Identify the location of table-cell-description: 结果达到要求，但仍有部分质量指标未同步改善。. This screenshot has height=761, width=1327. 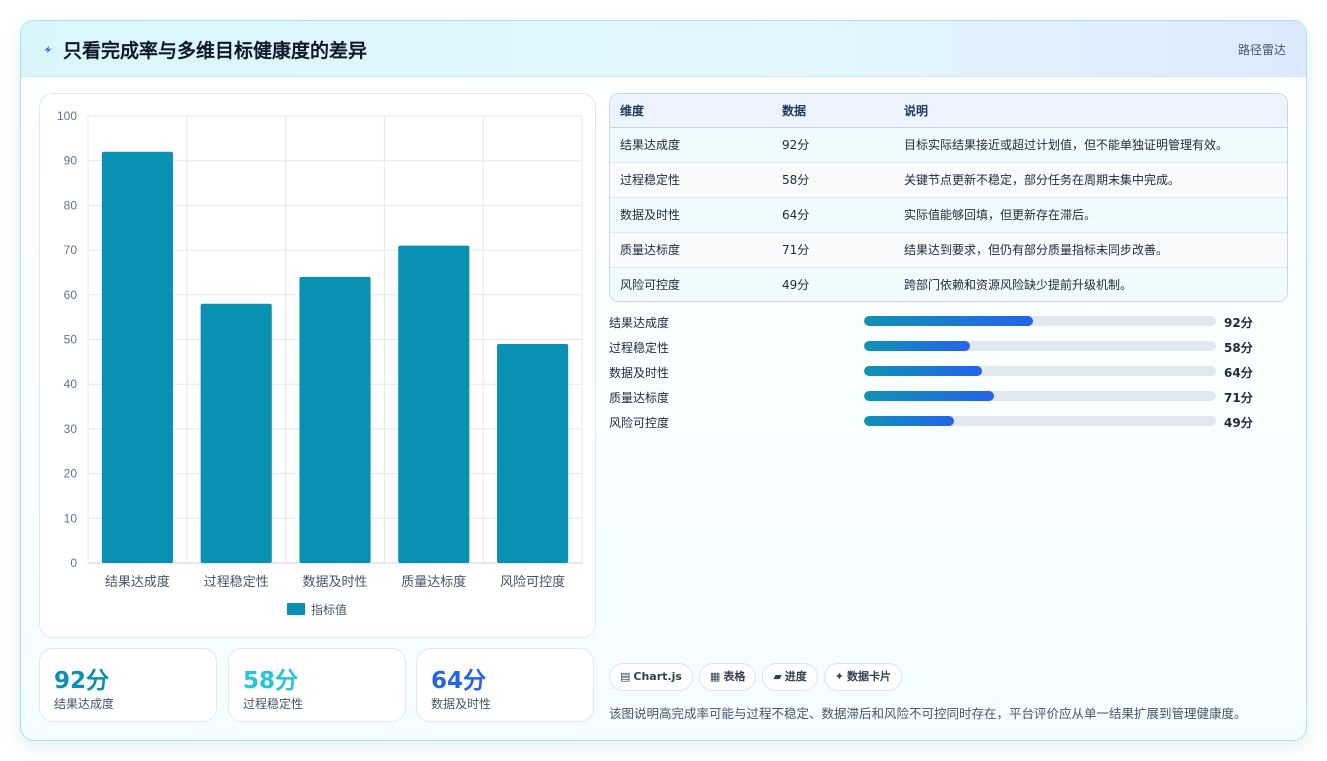
(1090, 249).